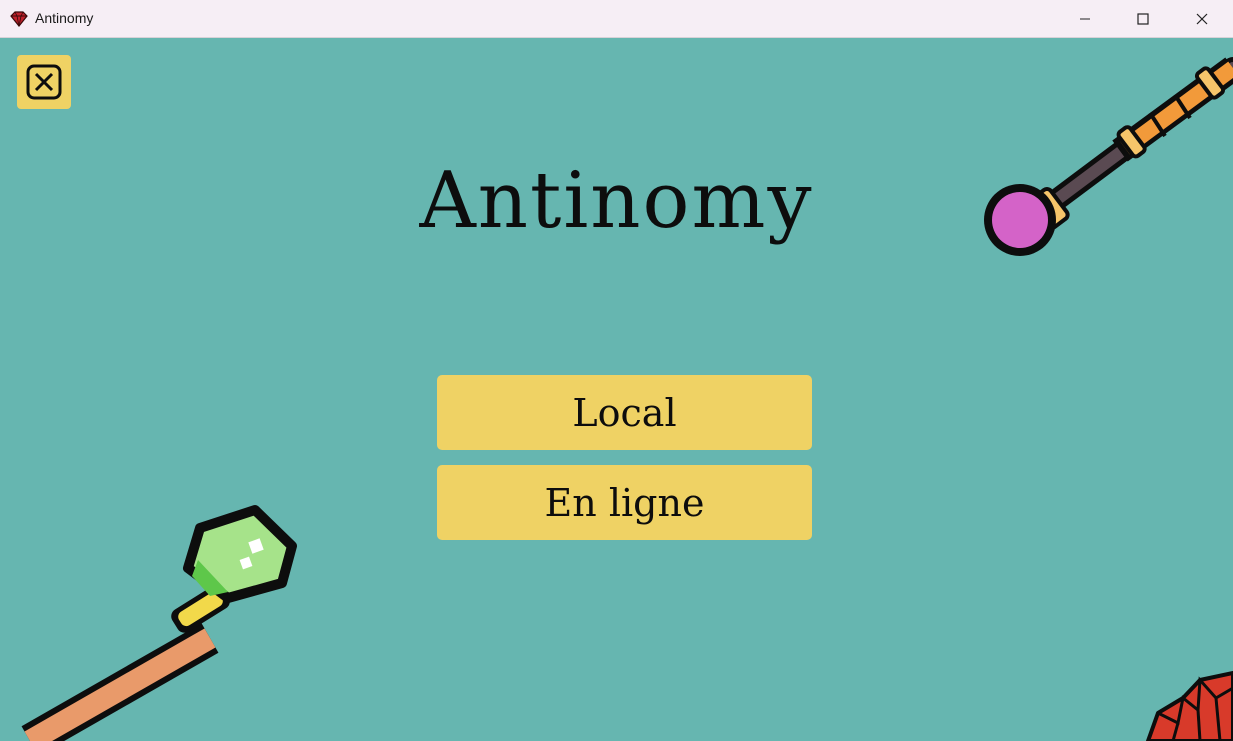 This screenshot has height=741, width=1233. I want to click on maximize-button, so click(1143, 19).